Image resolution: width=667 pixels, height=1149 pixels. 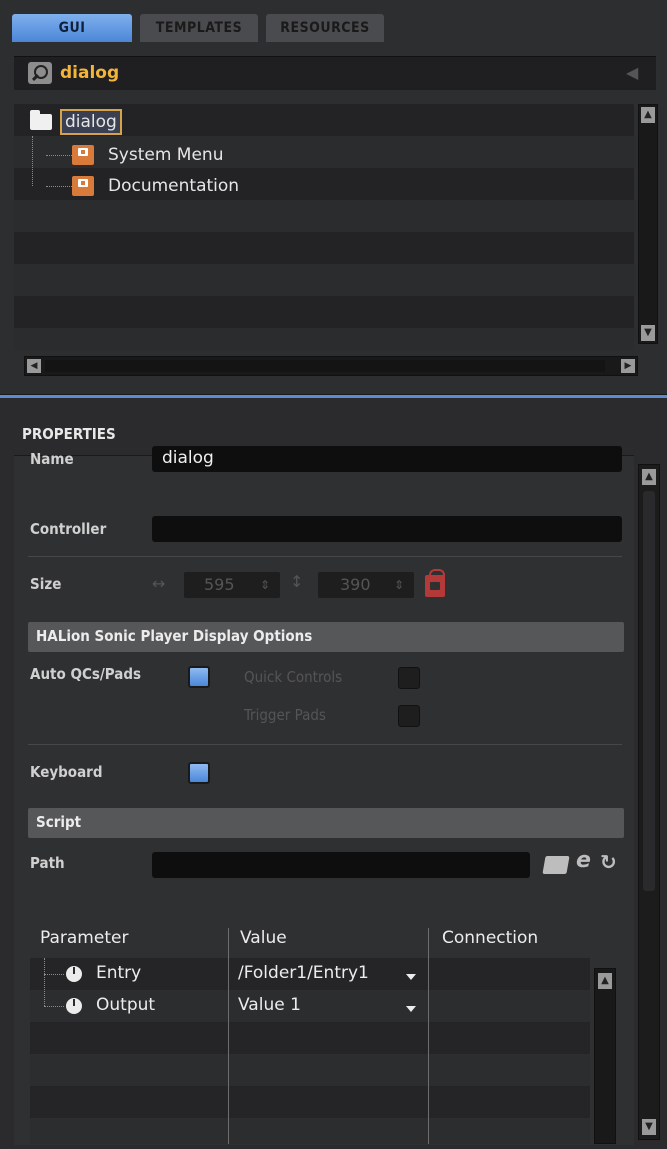 What do you see at coordinates (188, 458) in the screenshot?
I see `name-value: dialog` at bounding box center [188, 458].